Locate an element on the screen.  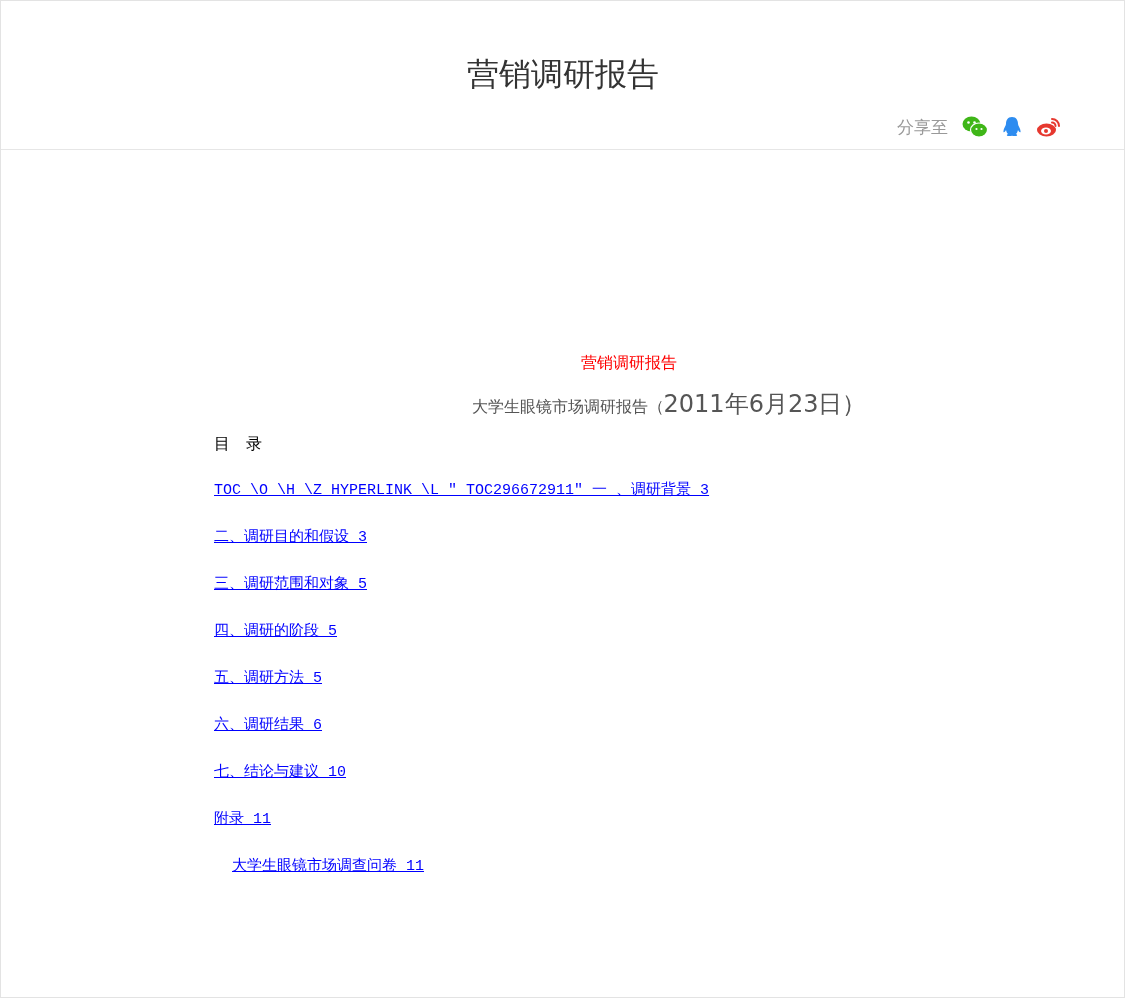
share-label: 分享至 is located at coordinates (922, 127).